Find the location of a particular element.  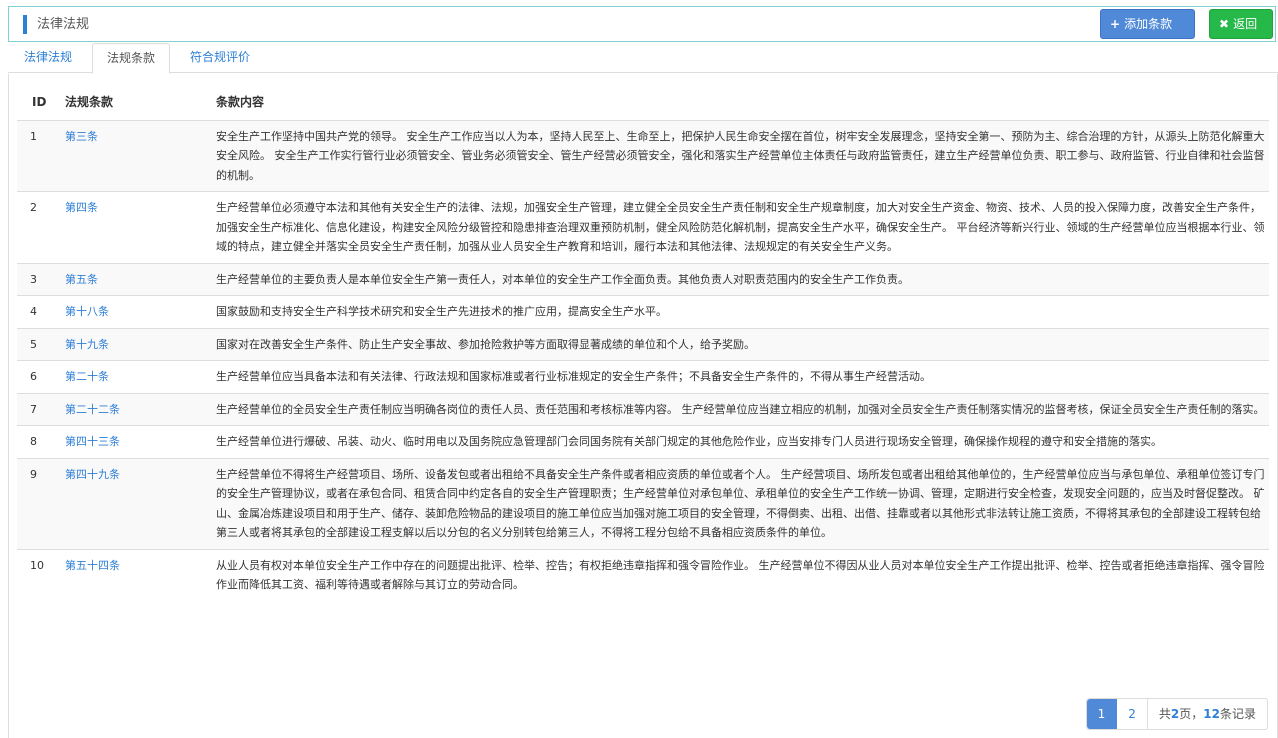

page-title: 法律法规 is located at coordinates (63, 24).